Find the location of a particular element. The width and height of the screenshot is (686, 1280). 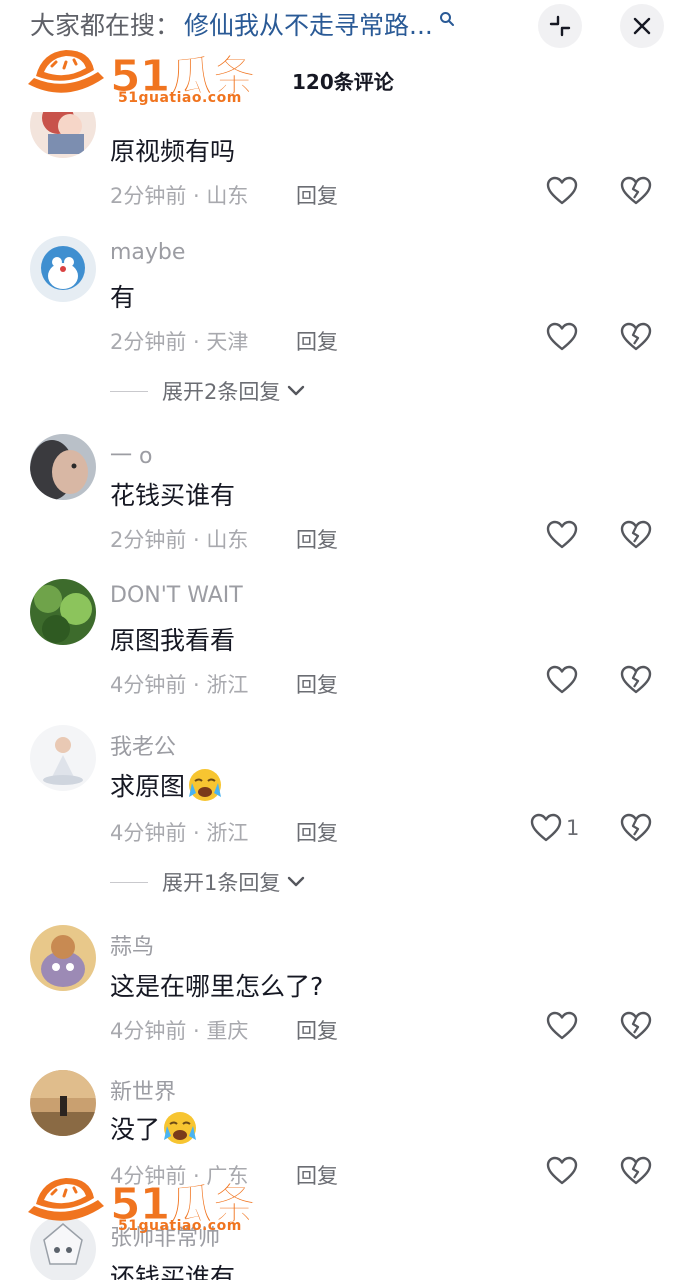

comment-text: 原视频有吗 is located at coordinates (173, 151).